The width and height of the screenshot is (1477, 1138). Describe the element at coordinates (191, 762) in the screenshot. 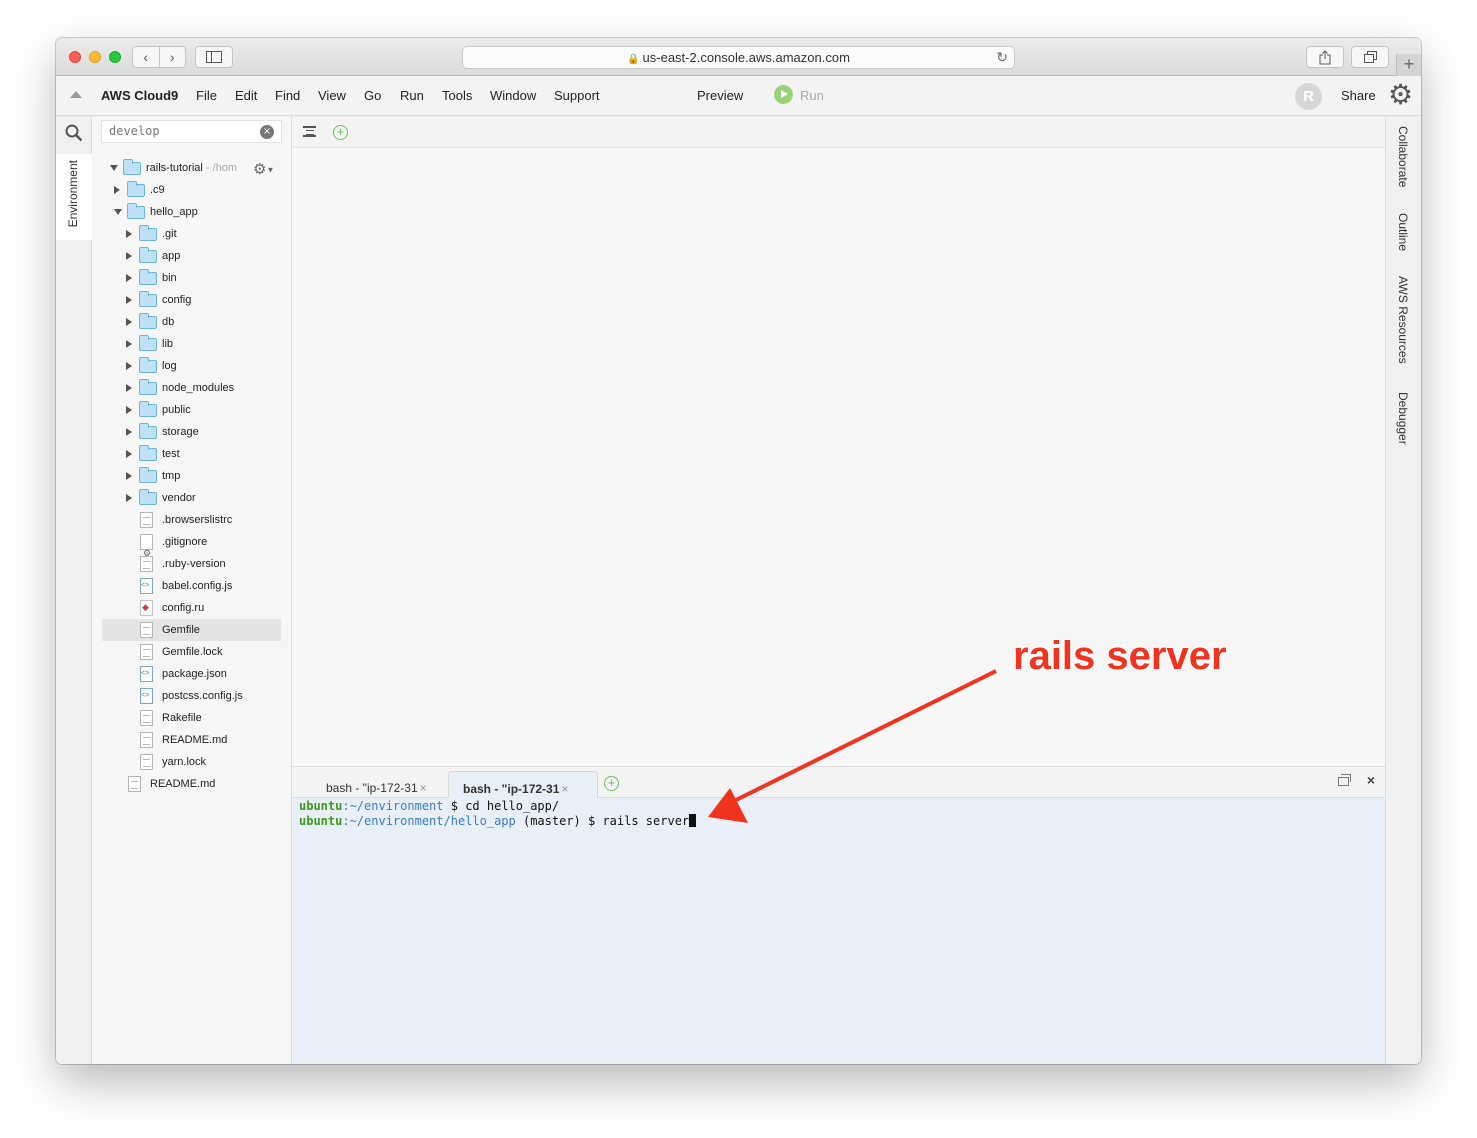

I see `tree-row: yarn.lock` at that location.